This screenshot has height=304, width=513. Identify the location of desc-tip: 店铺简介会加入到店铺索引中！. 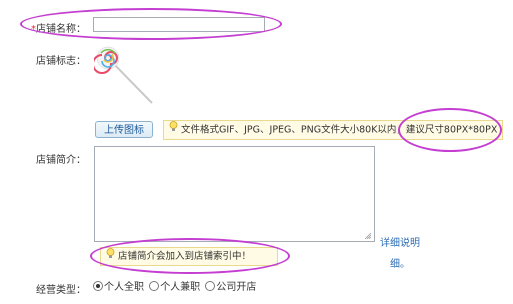
(189, 256).